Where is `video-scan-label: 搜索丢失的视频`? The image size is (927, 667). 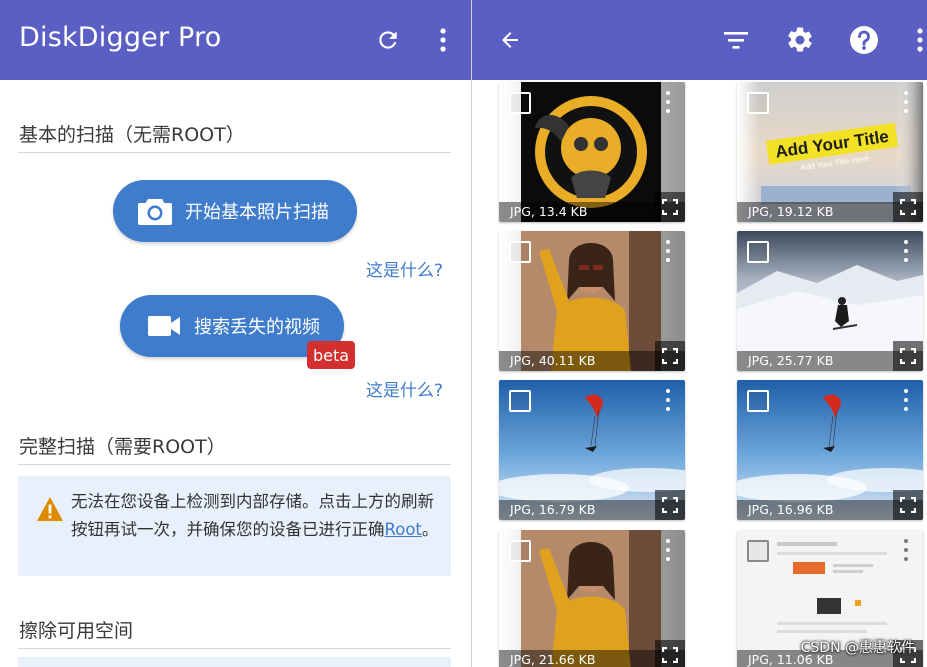
video-scan-label: 搜索丢失的视频 is located at coordinates (257, 327).